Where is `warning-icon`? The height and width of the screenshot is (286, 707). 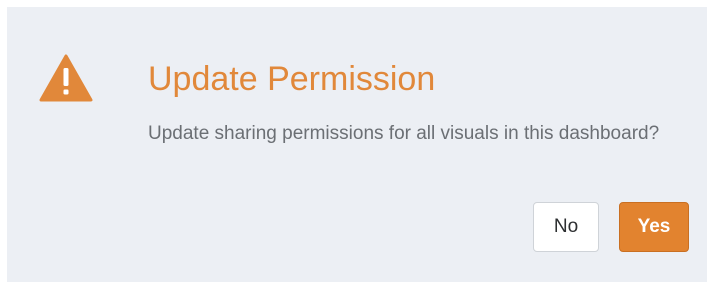
warning-icon is located at coordinates (66, 78).